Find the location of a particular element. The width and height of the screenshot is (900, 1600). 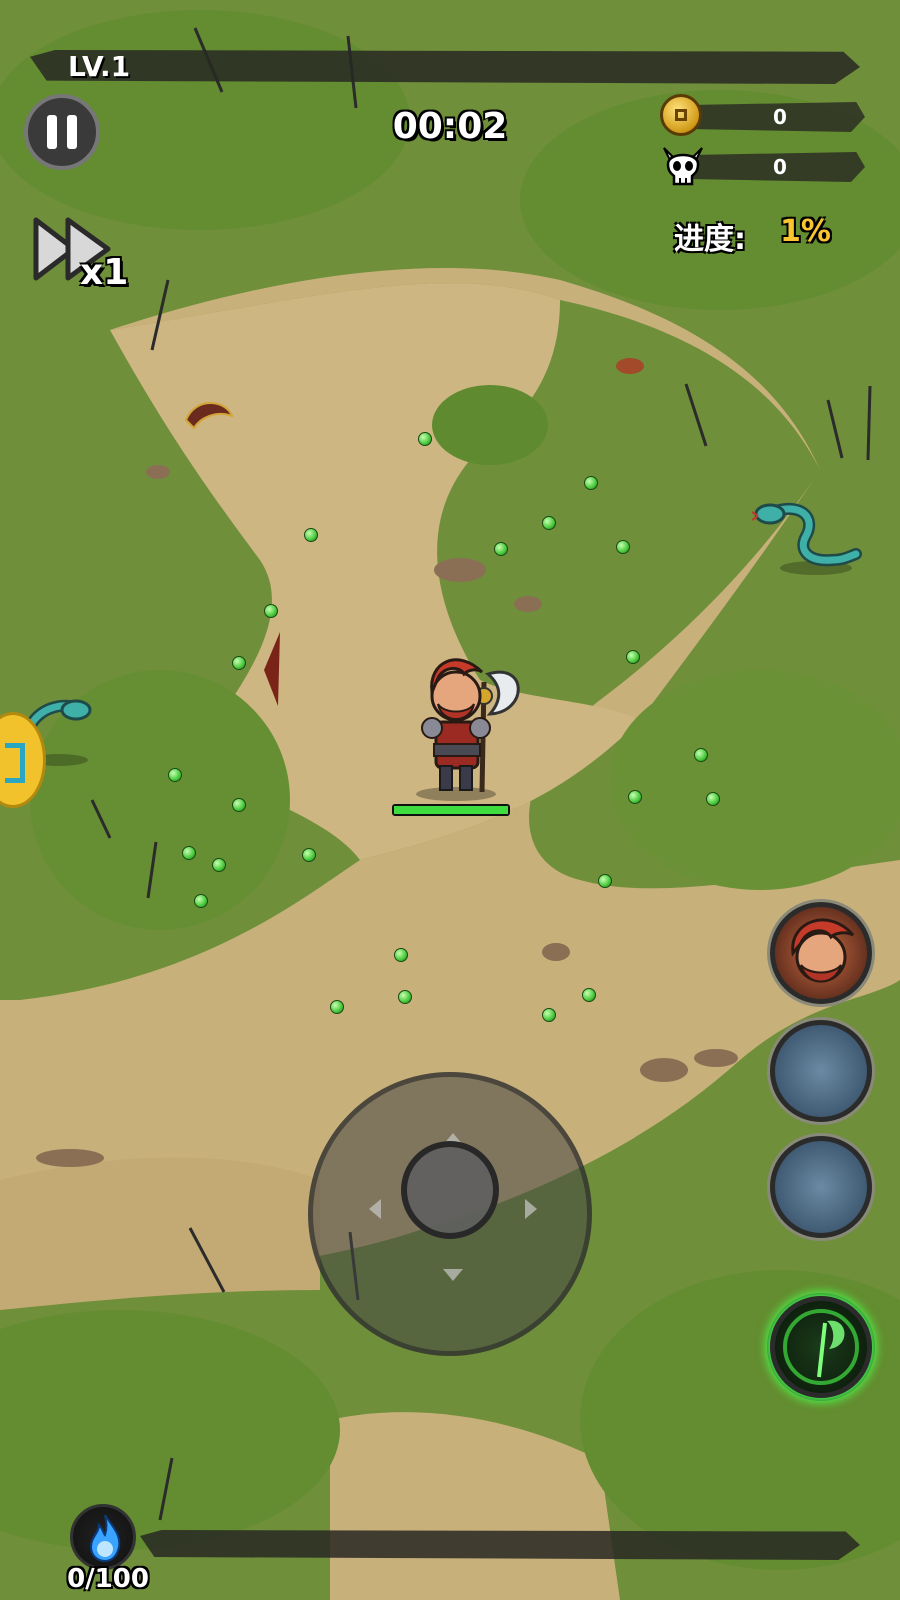

coin-count: 0 is located at coordinates (780, 117).